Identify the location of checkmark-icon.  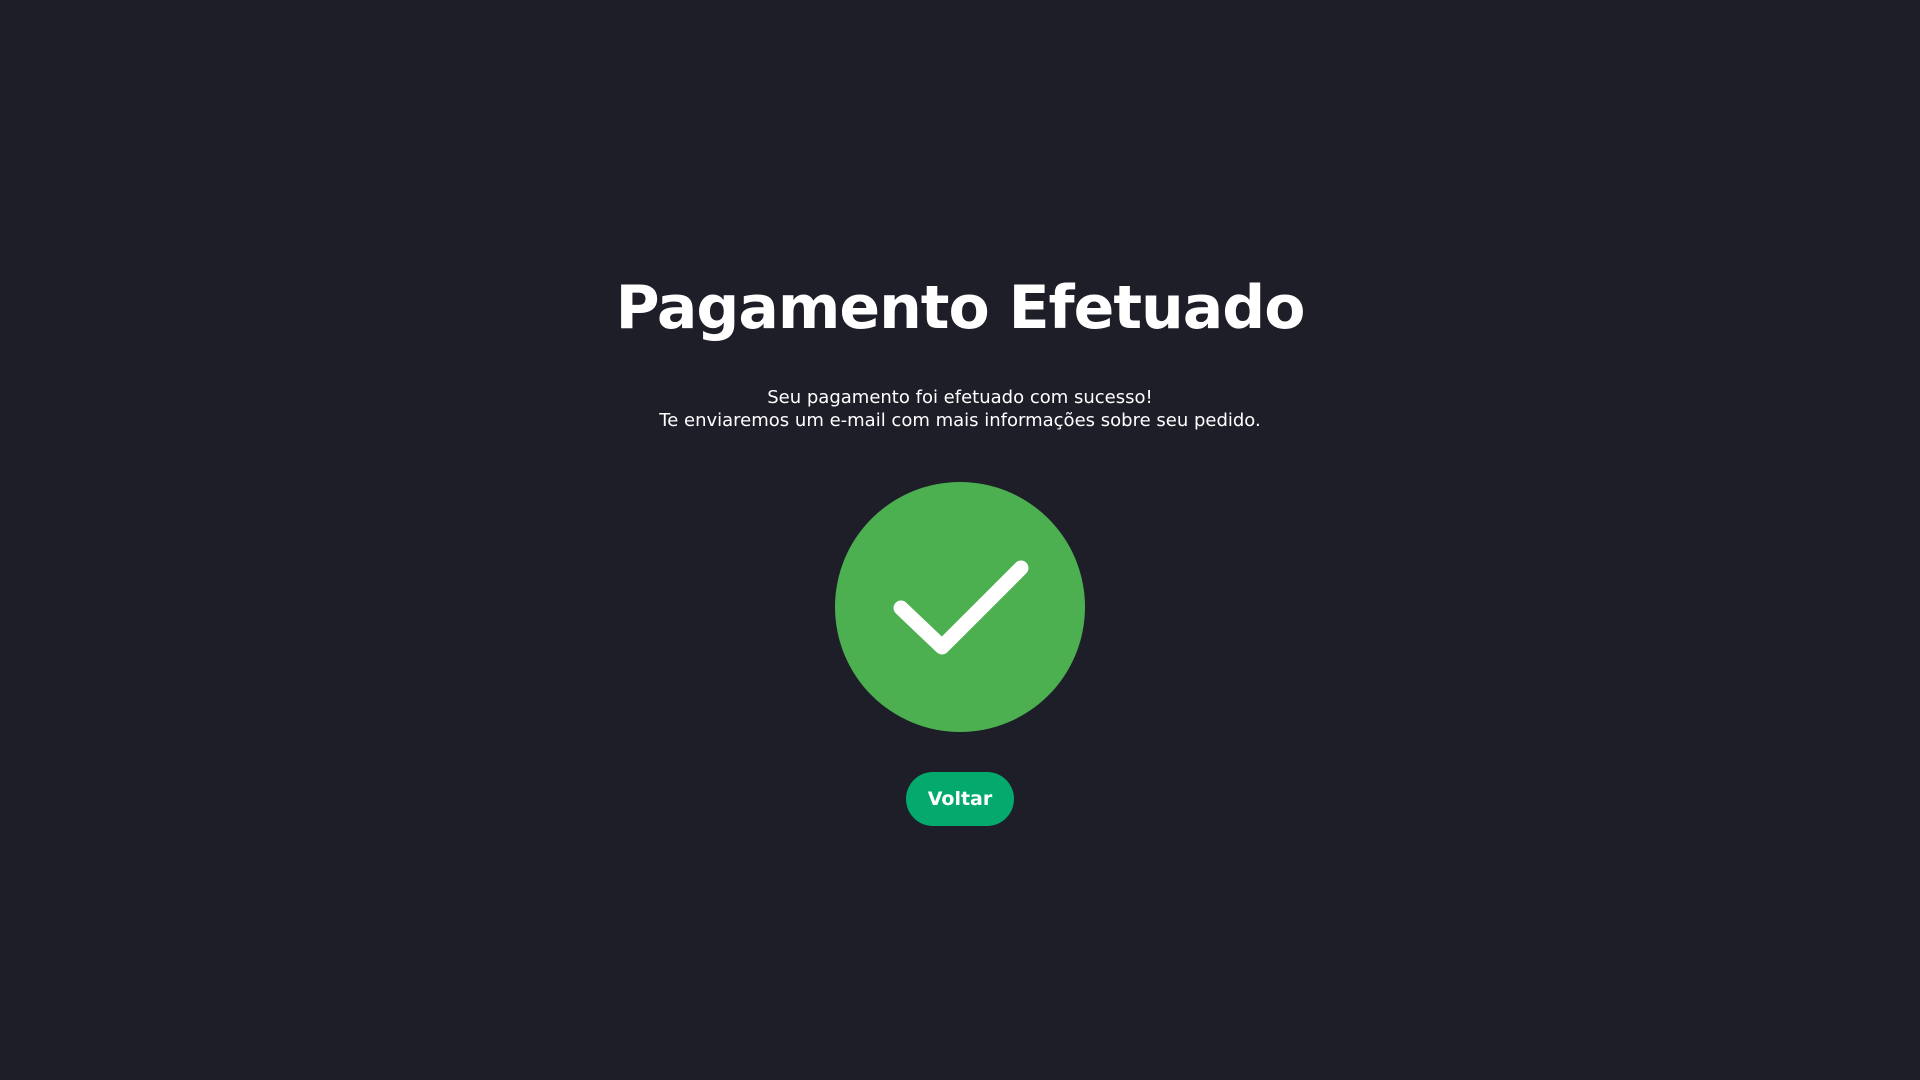
(961, 607).